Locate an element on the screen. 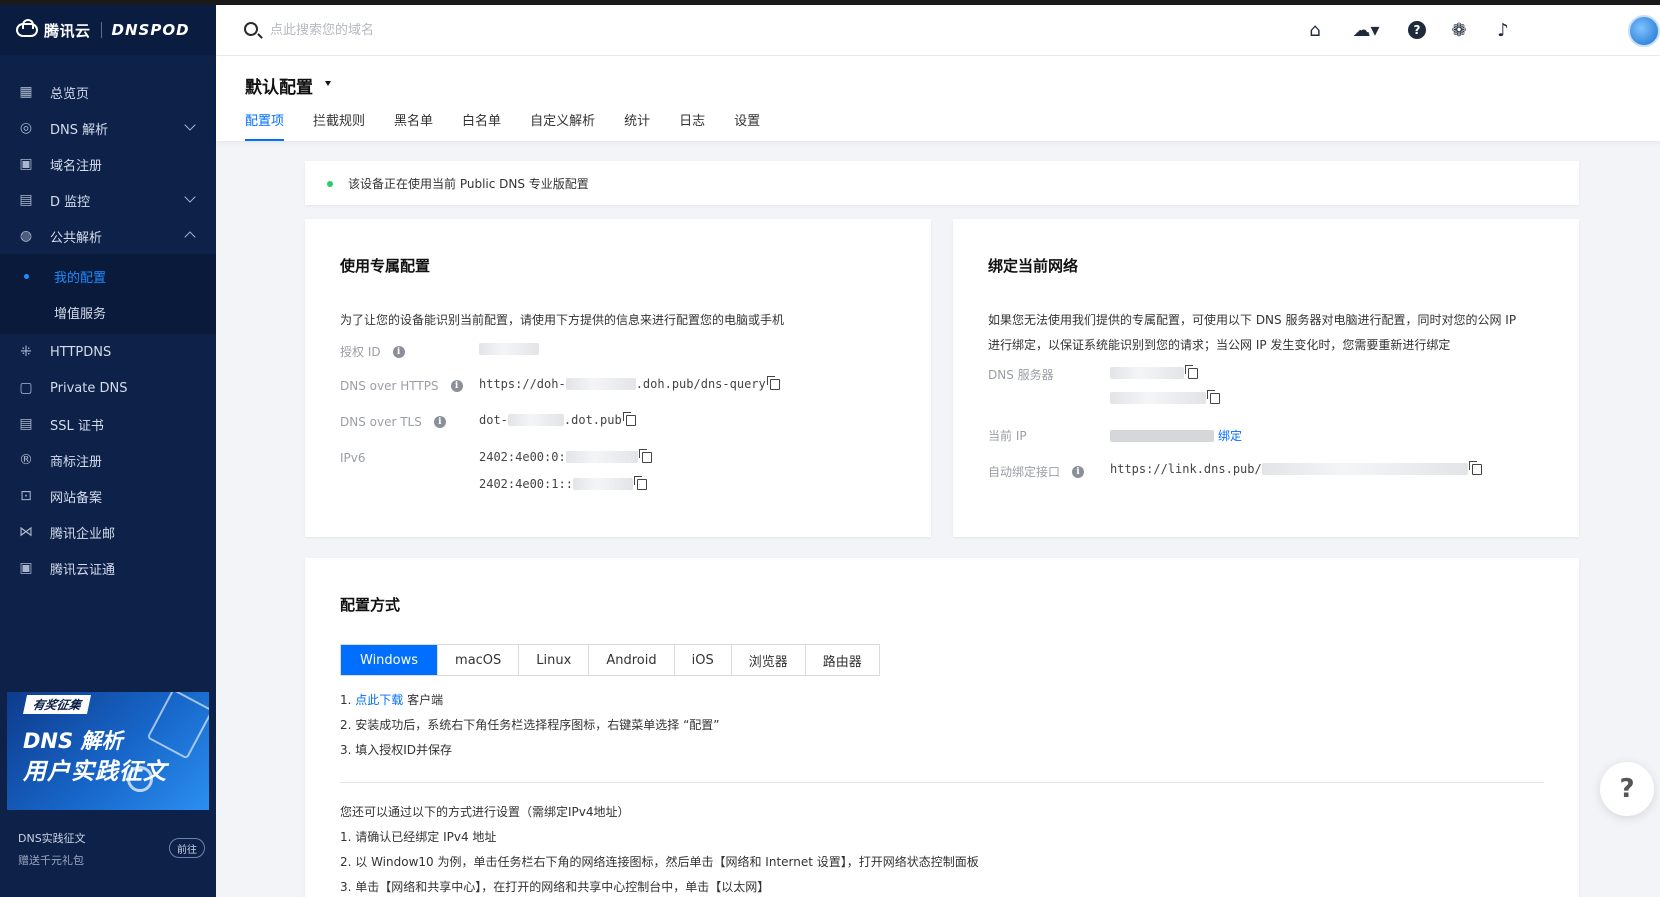 The width and height of the screenshot is (1660, 897). tab-custom-resolve: 自定义解析 is located at coordinates (562, 125).